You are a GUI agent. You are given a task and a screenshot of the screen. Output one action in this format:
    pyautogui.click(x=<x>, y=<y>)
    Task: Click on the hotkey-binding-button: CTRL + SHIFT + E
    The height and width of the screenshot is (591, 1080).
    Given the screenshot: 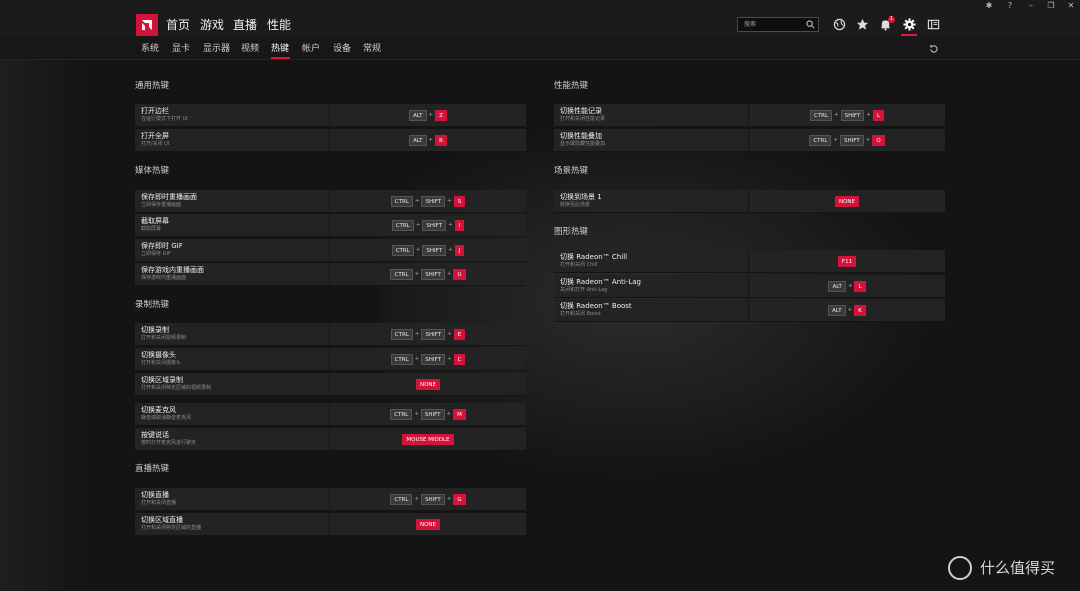 What is the action you would take?
    pyautogui.click(x=428, y=334)
    